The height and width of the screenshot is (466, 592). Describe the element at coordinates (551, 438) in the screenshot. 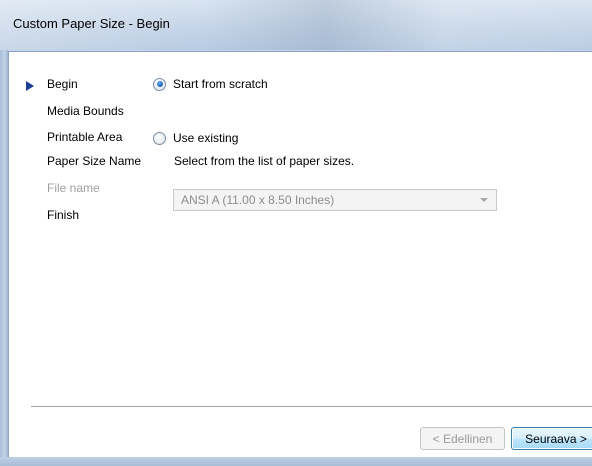

I see `next-button: Seuraava >` at that location.